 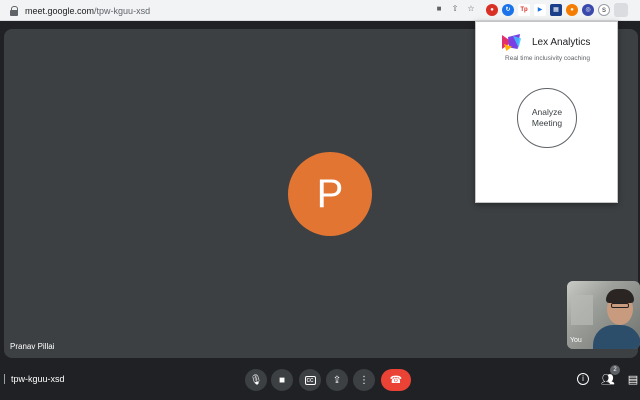 I want to click on grid-extension-icon: ▦, so click(x=556, y=10).